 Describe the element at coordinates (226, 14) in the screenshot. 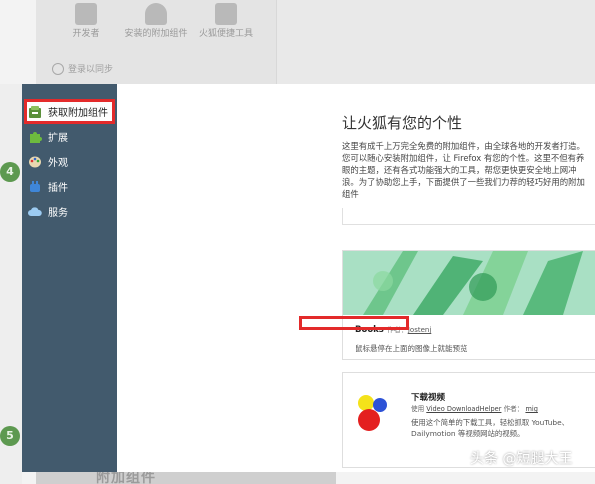

I see `toolbox-icon` at that location.